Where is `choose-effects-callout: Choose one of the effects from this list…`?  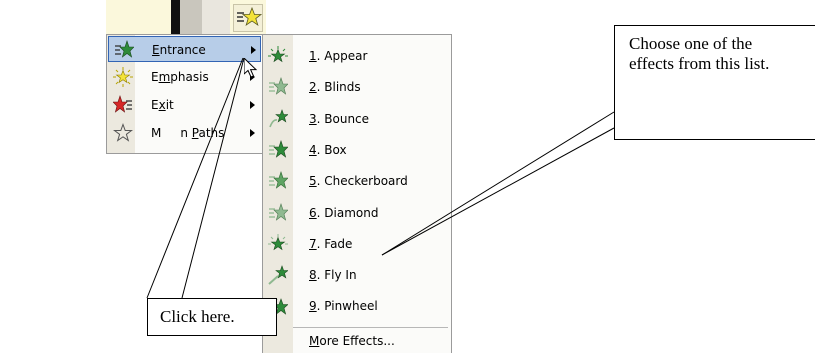 choose-effects-callout: Choose one of the effects from this list… is located at coordinates (714, 82).